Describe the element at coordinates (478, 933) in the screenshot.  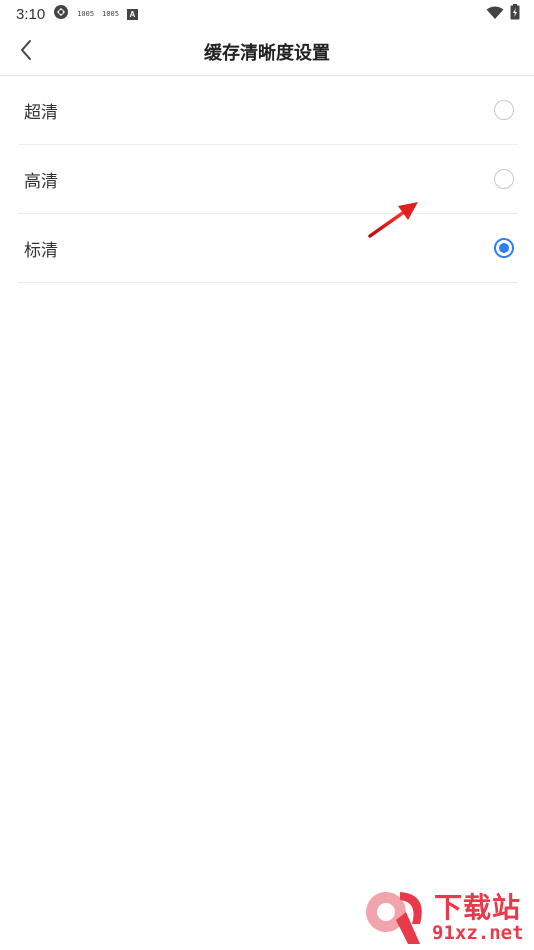
I see `watermark-url: 91xz.net` at that location.